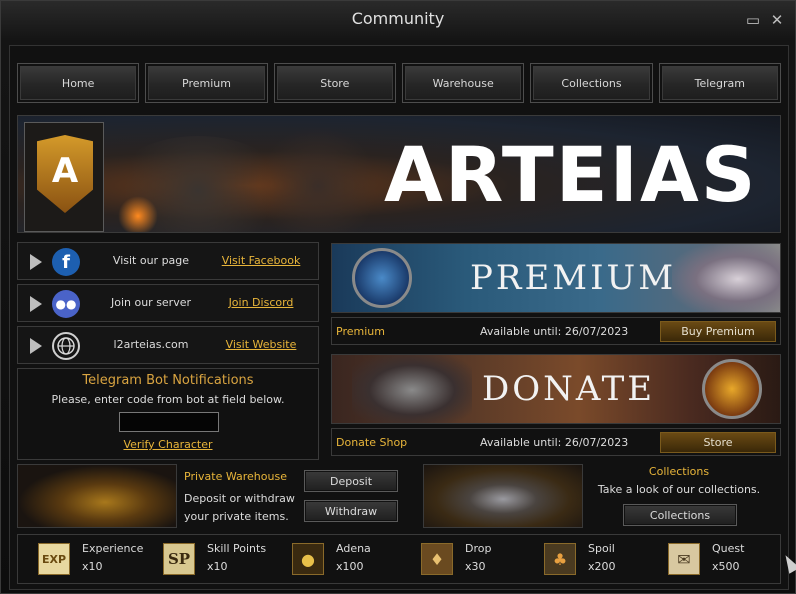 The image size is (796, 594). Describe the element at coordinates (753, 20) in the screenshot. I see `minimize-icon: ▭` at that location.